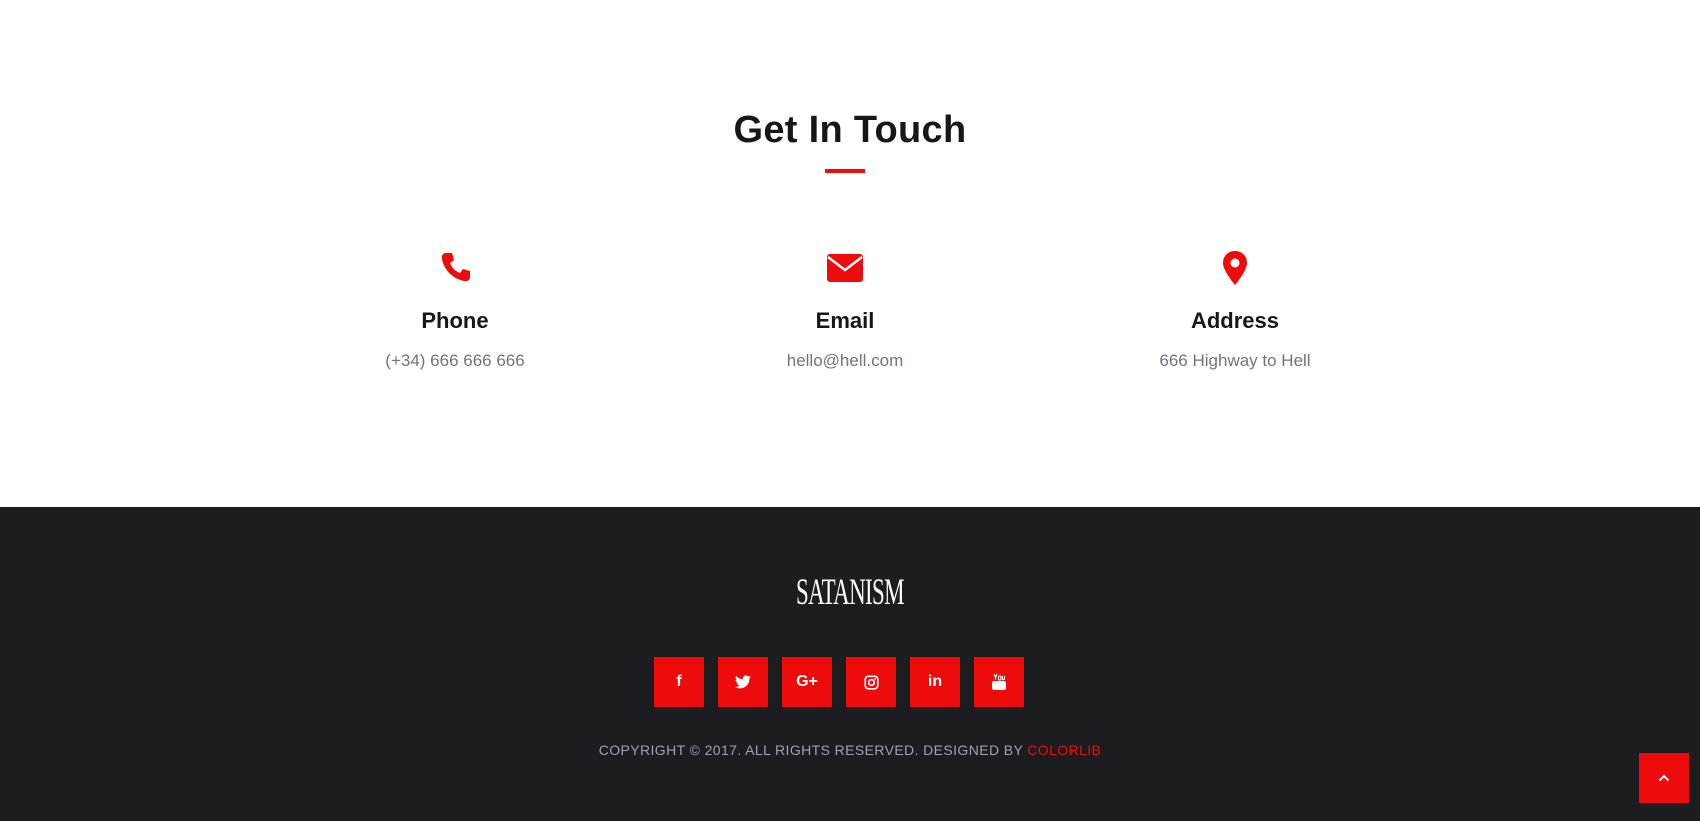 The width and height of the screenshot is (1700, 821). Describe the element at coordinates (455, 360) in the screenshot. I see `contact-value: (+34) 666 666 666` at that location.